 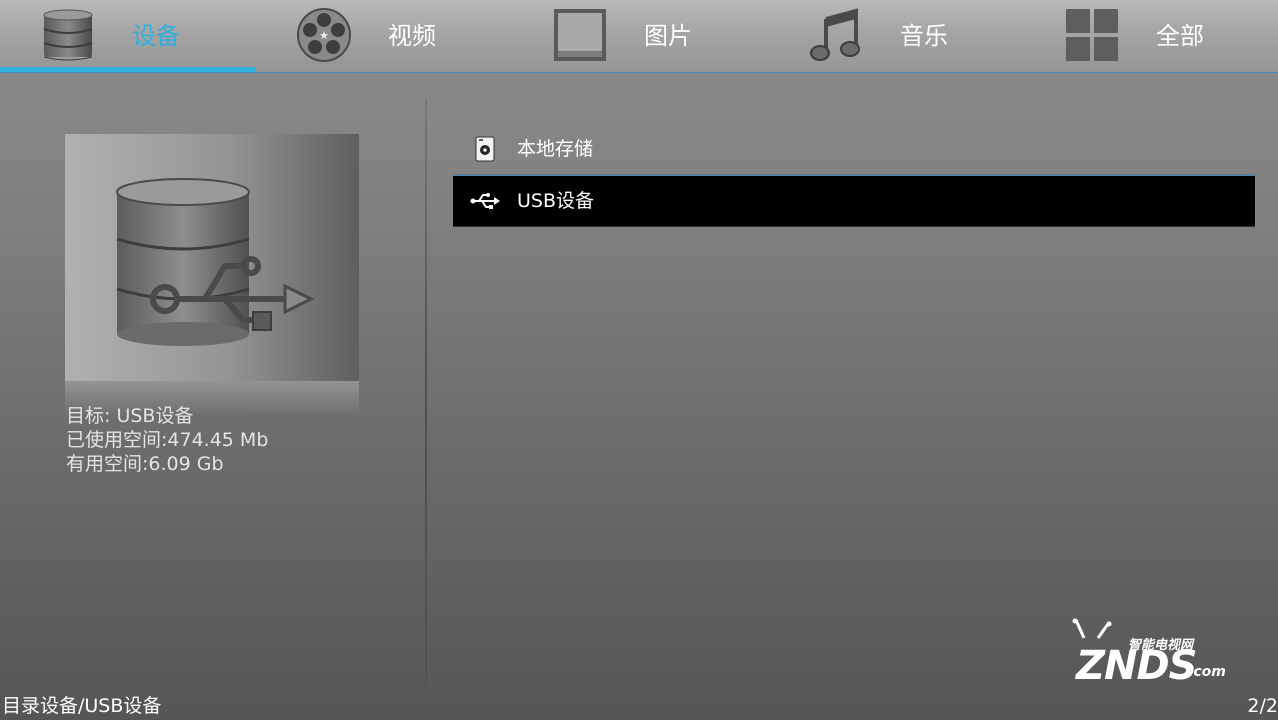 What do you see at coordinates (556, 201) in the screenshot?
I see `list-item-label: USB设备` at bounding box center [556, 201].